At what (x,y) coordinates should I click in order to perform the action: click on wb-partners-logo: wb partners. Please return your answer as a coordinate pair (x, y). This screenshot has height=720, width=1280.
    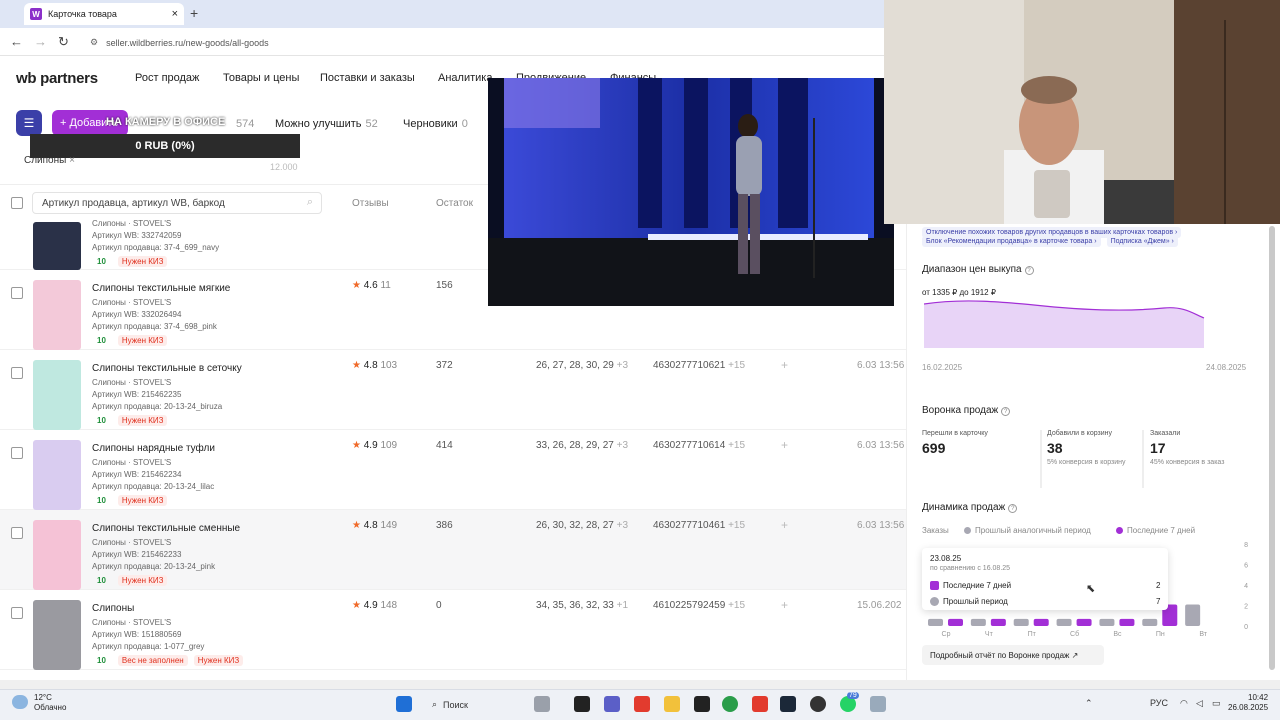
    Looking at the image, I should click on (57, 78).